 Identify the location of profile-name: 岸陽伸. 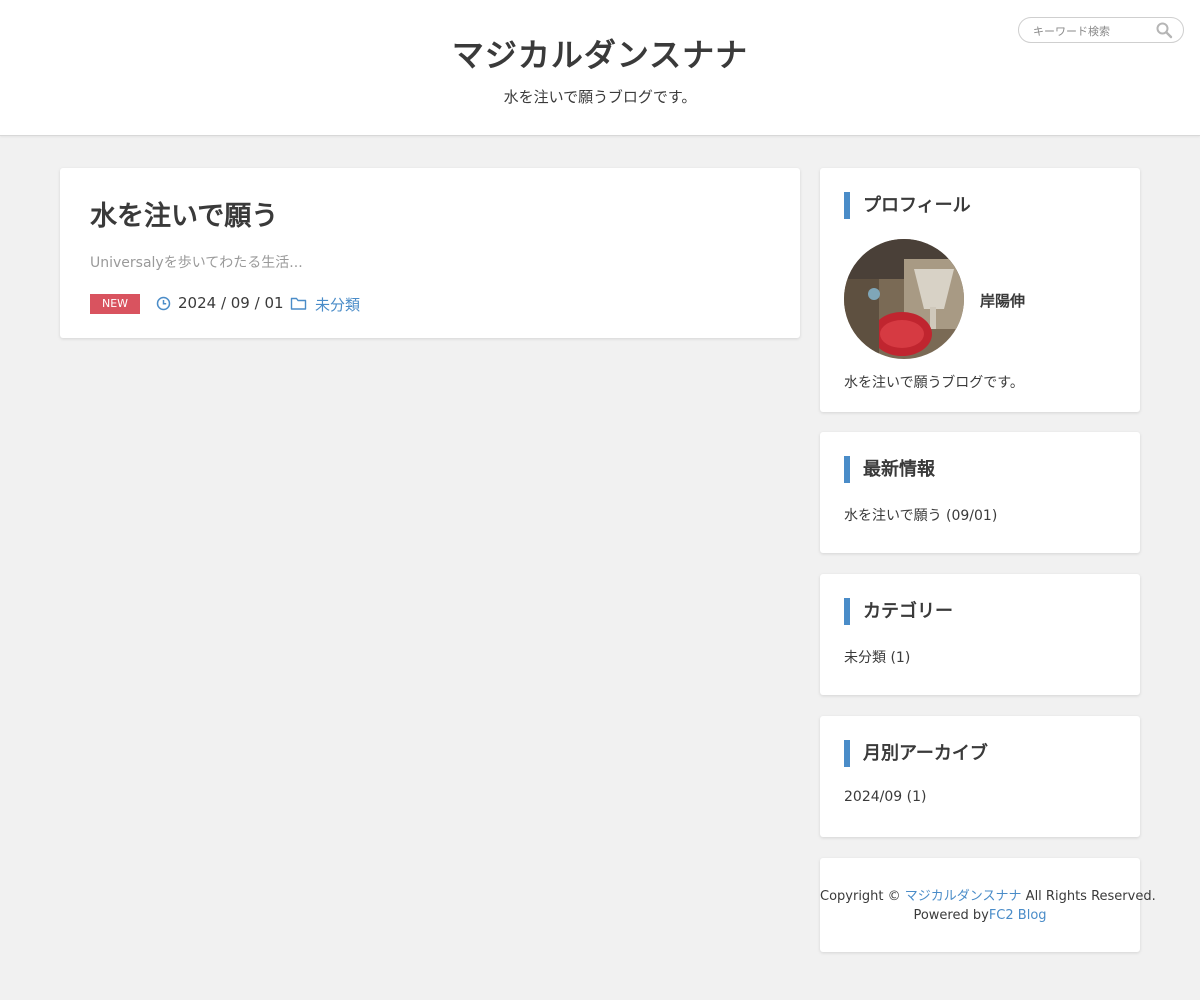
(1003, 301).